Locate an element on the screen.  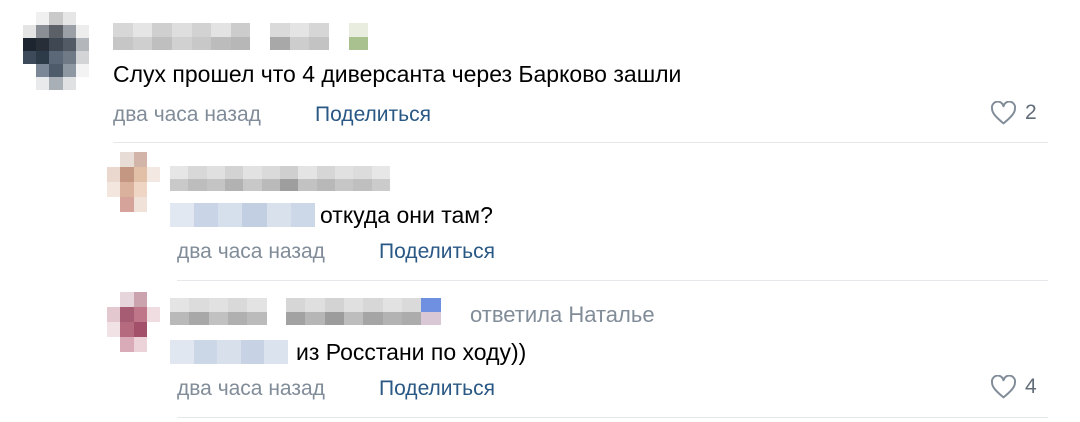
like-button: 2 is located at coordinates (1013, 113).